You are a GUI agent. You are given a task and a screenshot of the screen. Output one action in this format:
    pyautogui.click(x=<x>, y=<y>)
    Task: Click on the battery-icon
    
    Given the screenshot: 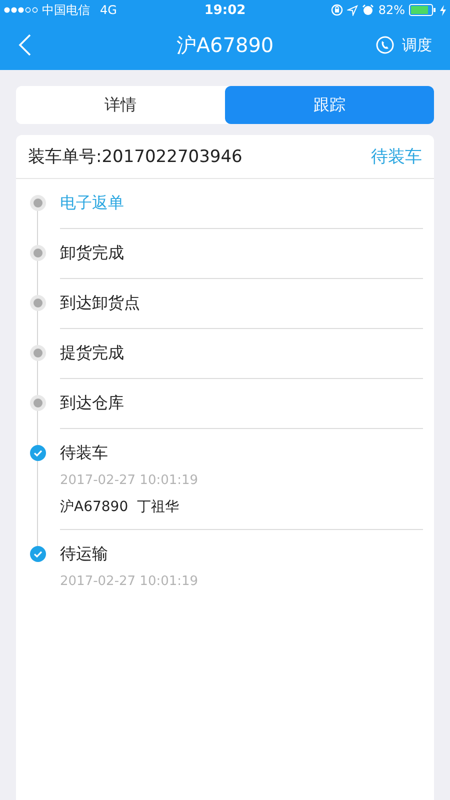 What is the action you would take?
    pyautogui.click(x=422, y=10)
    